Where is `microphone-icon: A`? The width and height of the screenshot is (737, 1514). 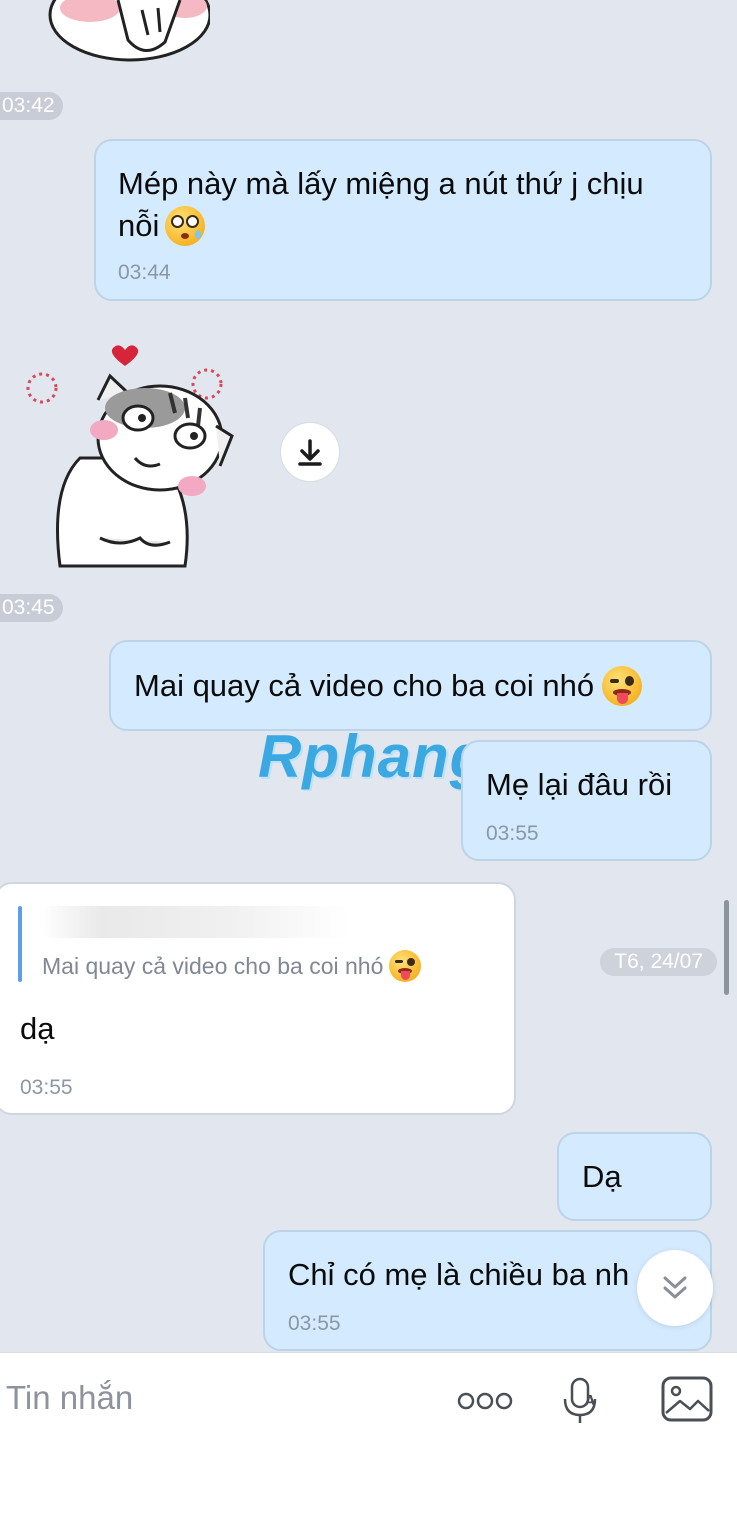 microphone-icon: A is located at coordinates (580, 1400).